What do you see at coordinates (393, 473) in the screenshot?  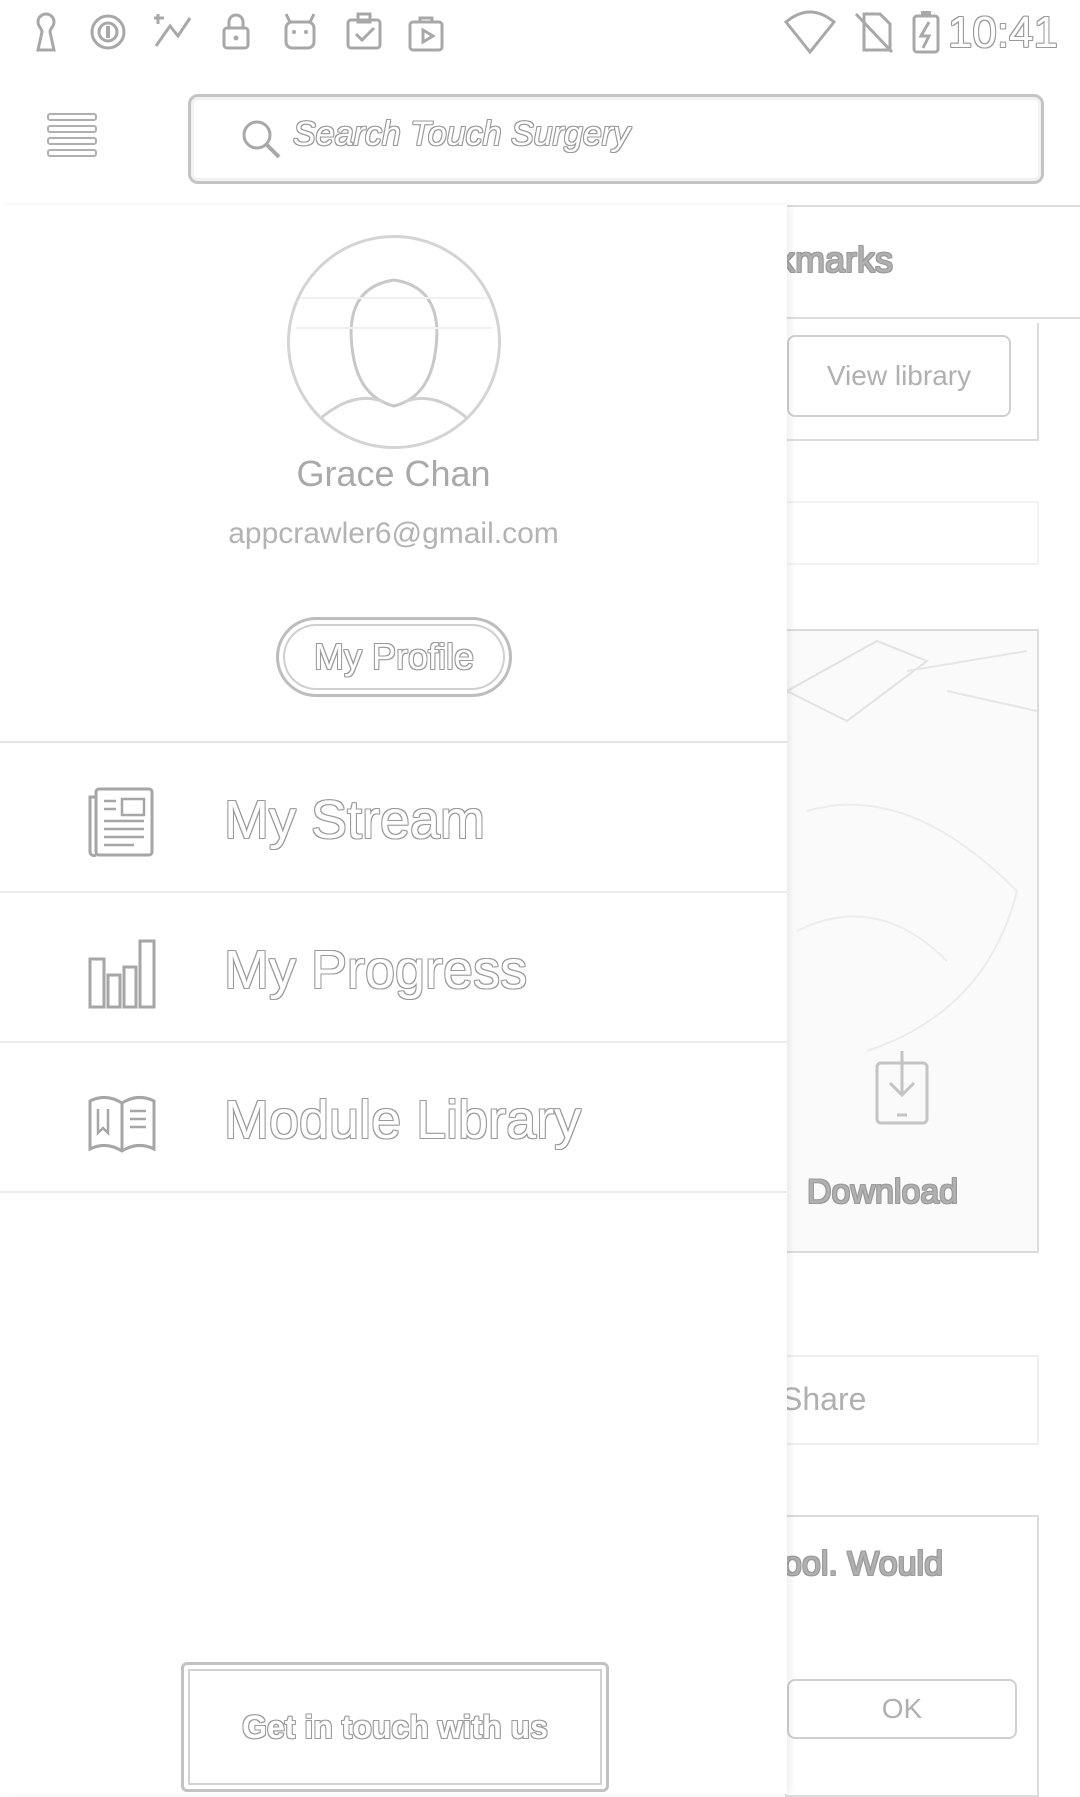 I see `user-name: Grace Chan` at bounding box center [393, 473].